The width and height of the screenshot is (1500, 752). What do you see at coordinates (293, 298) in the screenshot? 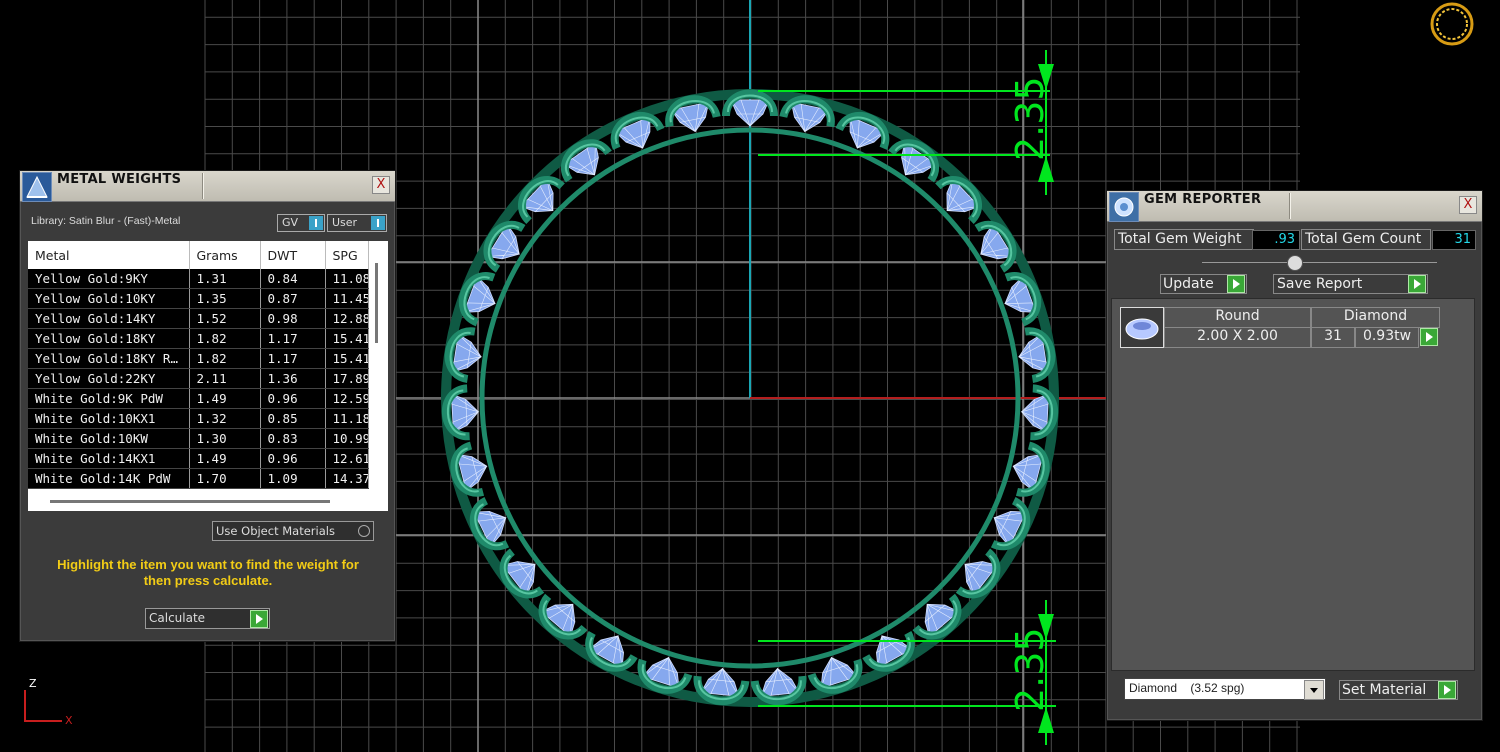
I see `table-cell: 0.87` at bounding box center [293, 298].